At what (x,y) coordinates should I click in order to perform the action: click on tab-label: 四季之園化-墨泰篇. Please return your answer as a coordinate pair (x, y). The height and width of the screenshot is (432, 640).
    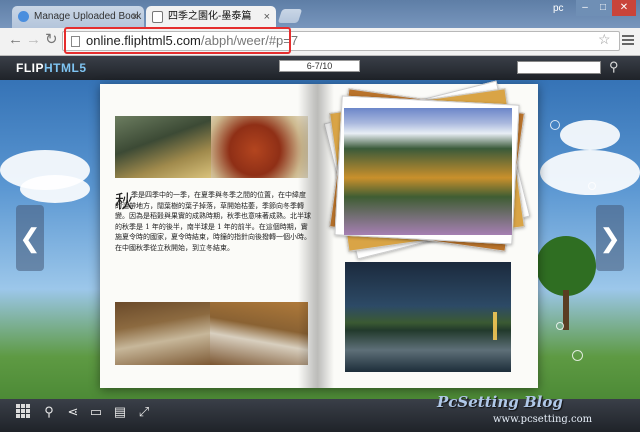
    Looking at the image, I should click on (210, 16).